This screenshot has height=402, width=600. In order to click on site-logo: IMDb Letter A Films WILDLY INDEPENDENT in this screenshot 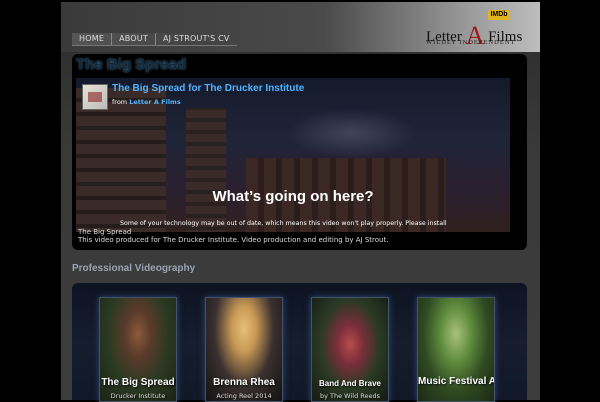, I will do `click(476, 29)`.